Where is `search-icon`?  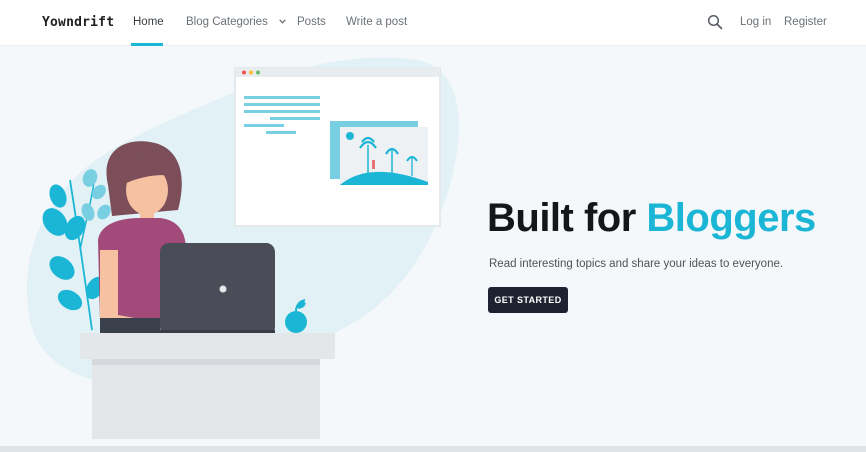
search-icon is located at coordinates (715, 22).